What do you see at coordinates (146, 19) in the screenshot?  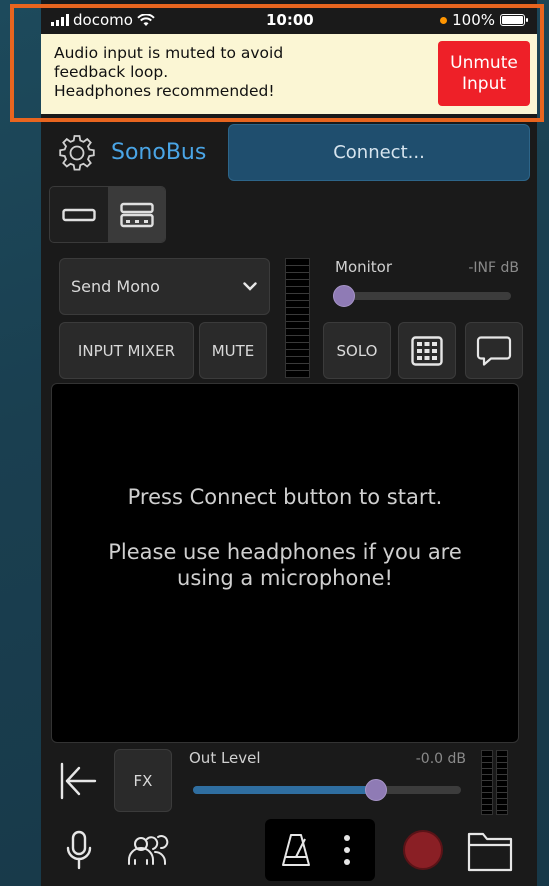 I see `wifi-icon` at bounding box center [146, 19].